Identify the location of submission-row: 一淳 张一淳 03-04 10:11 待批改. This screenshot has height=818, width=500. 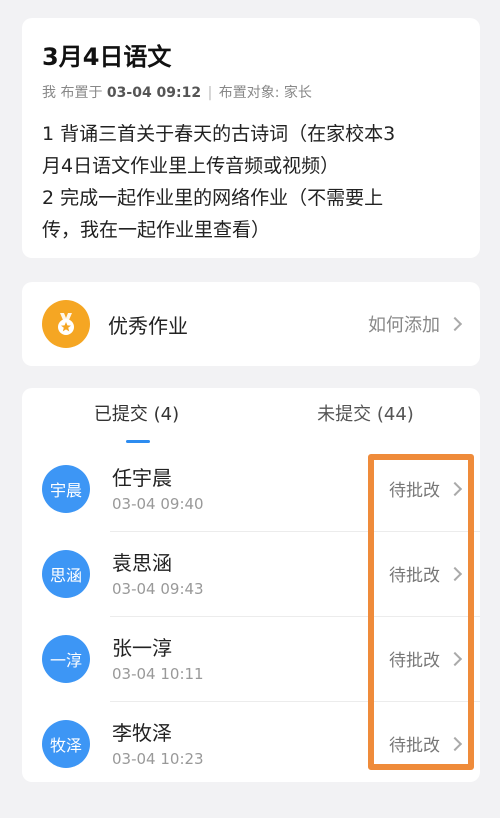
(251, 658).